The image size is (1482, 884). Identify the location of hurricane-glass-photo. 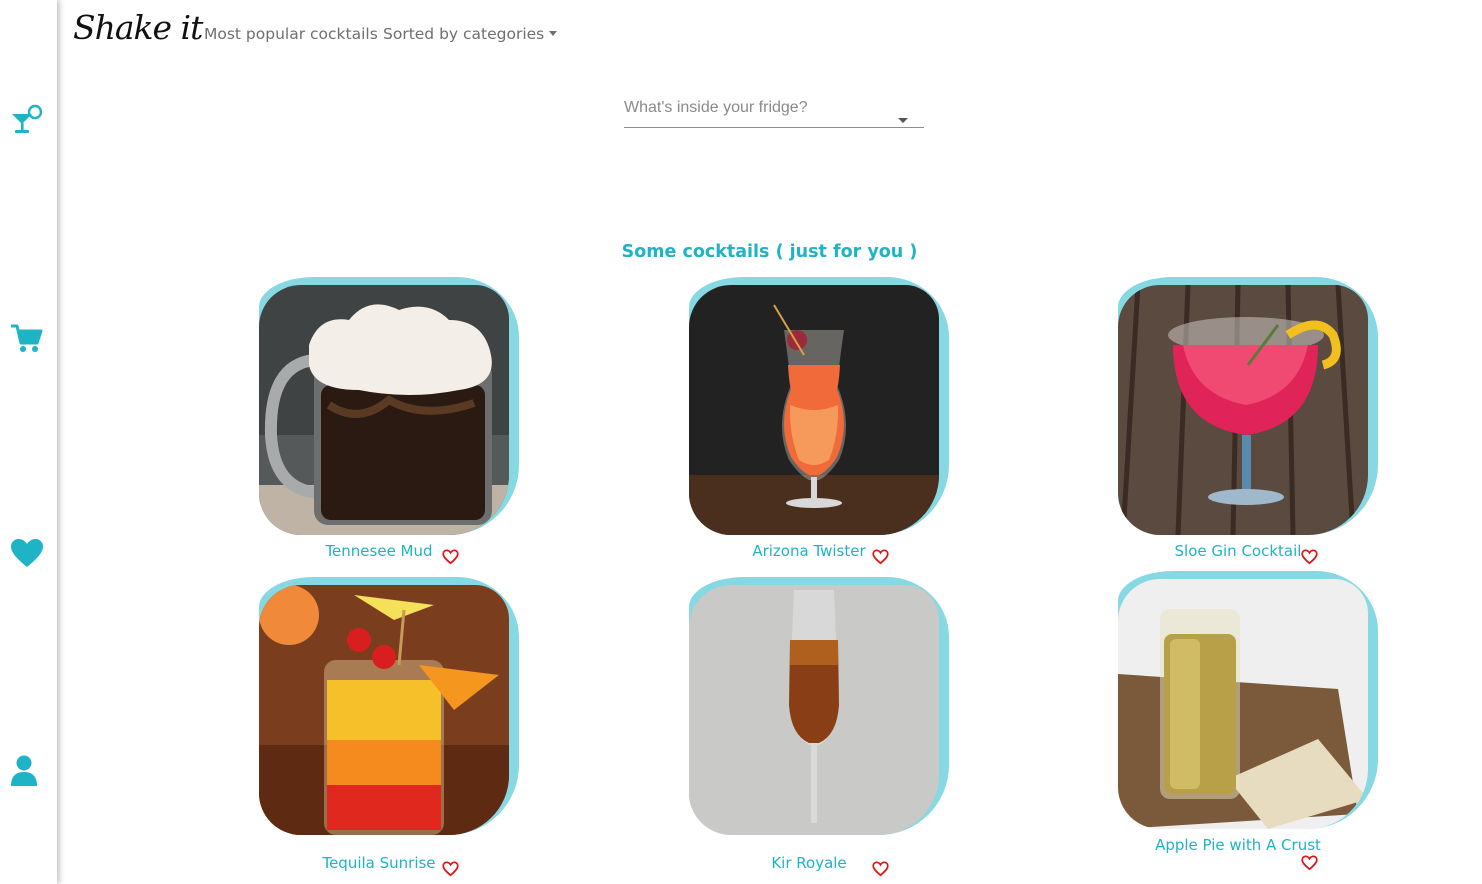
(814, 410).